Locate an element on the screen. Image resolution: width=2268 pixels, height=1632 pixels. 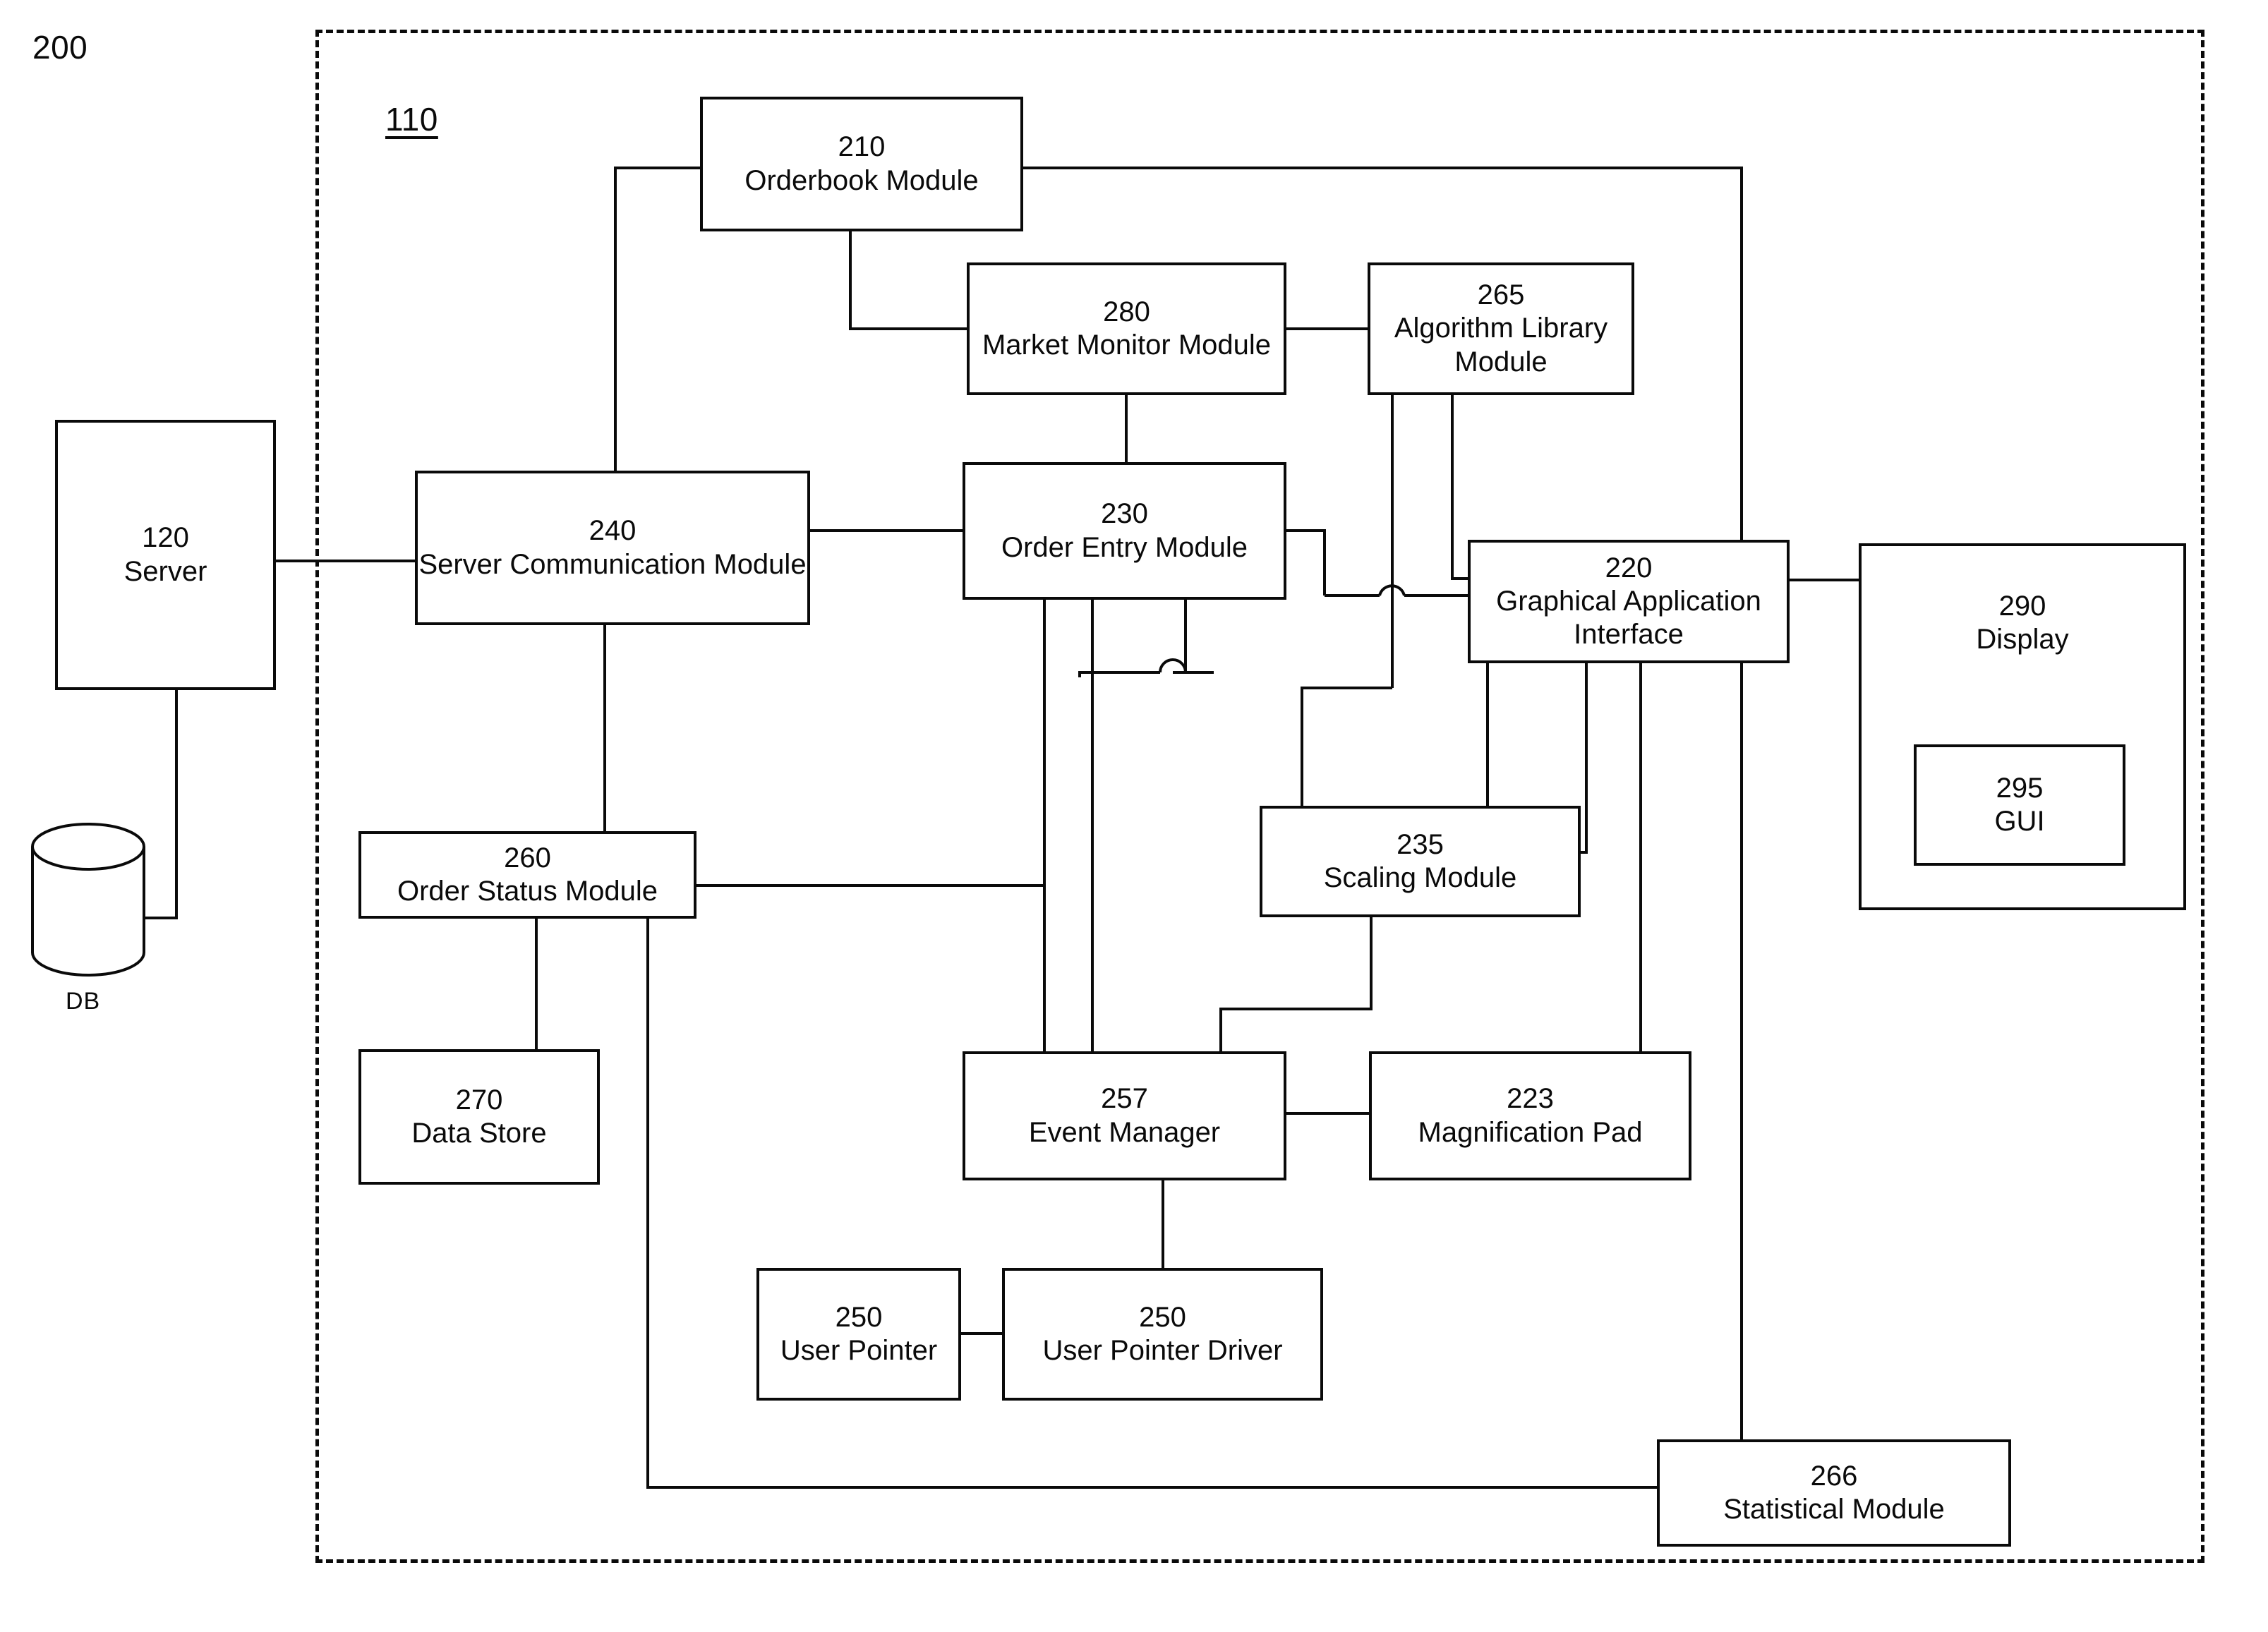
node-market-monitor-module: 280 Market Monitor Module is located at coordinates (1126, 328).